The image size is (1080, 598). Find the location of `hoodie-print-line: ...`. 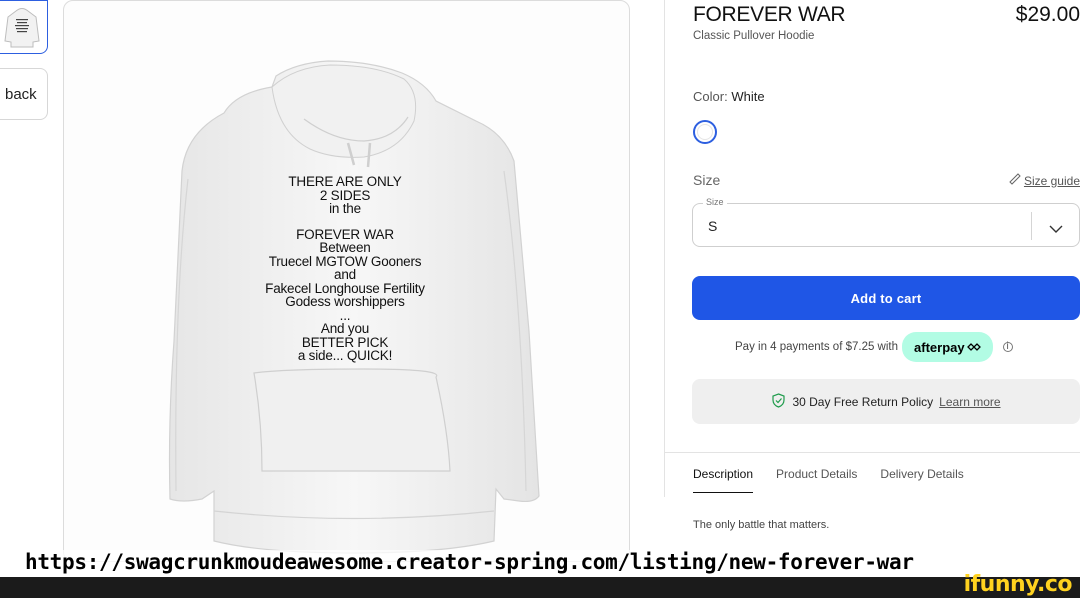

hoodie-print-line: ... is located at coordinates (345, 315).